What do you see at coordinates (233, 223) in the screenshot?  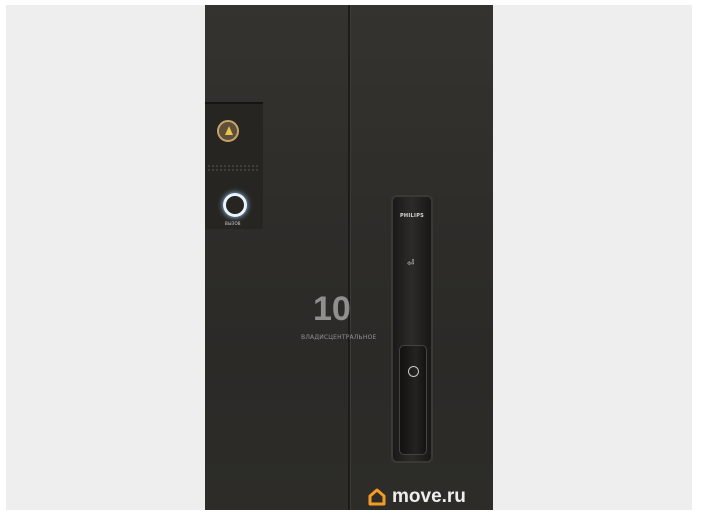 I see `call-button-label: ВЫЗОВ` at bounding box center [233, 223].